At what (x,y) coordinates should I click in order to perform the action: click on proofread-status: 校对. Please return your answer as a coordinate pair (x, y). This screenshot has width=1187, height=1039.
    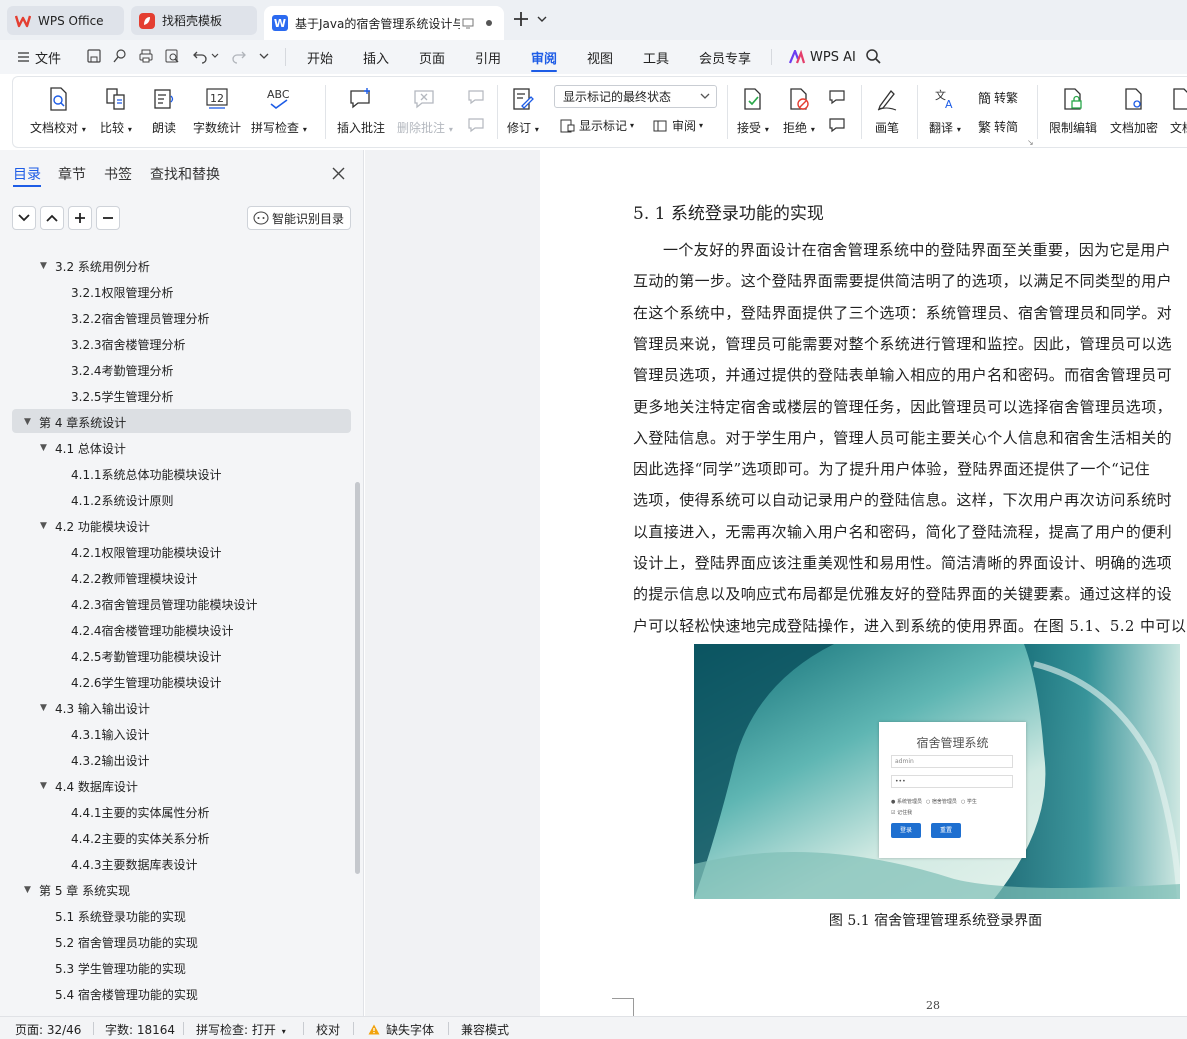
    Looking at the image, I should click on (328, 1029).